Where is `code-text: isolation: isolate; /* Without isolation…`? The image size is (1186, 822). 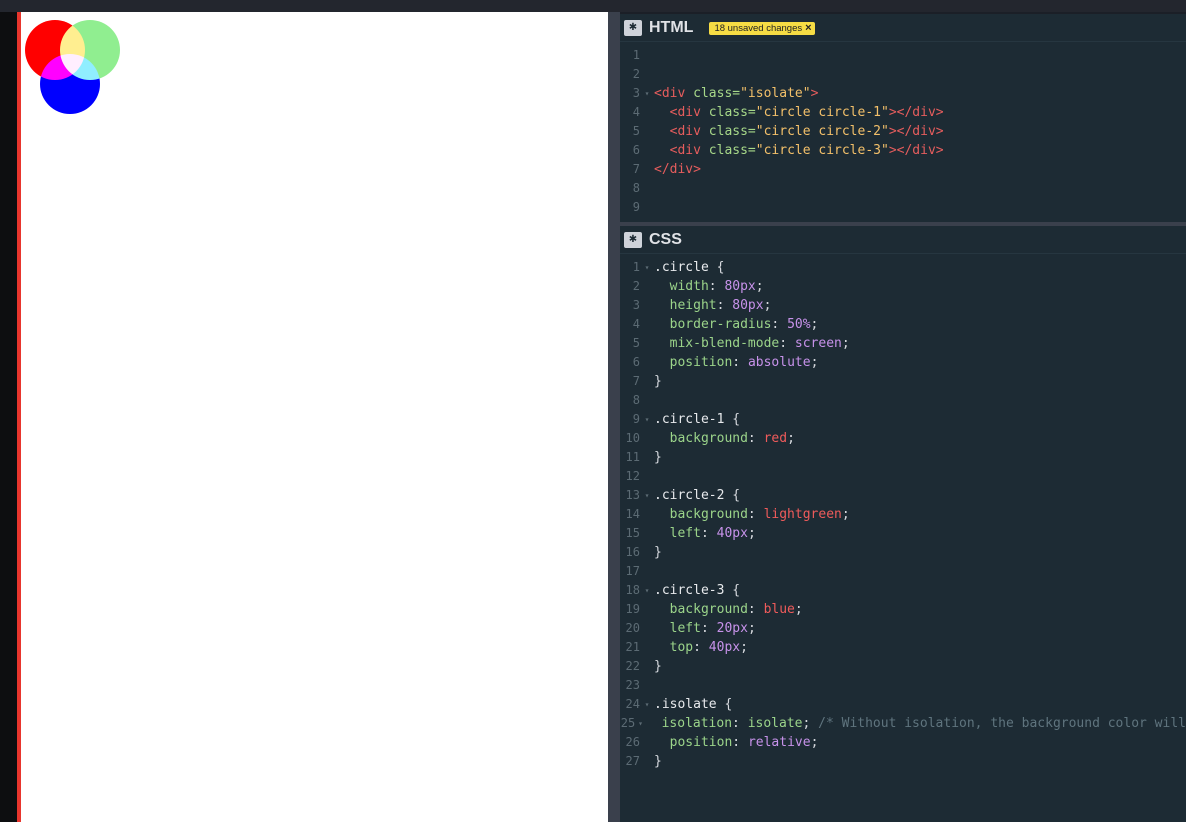 code-text: isolation: isolate; /* Without isolation… is located at coordinates (916, 723).